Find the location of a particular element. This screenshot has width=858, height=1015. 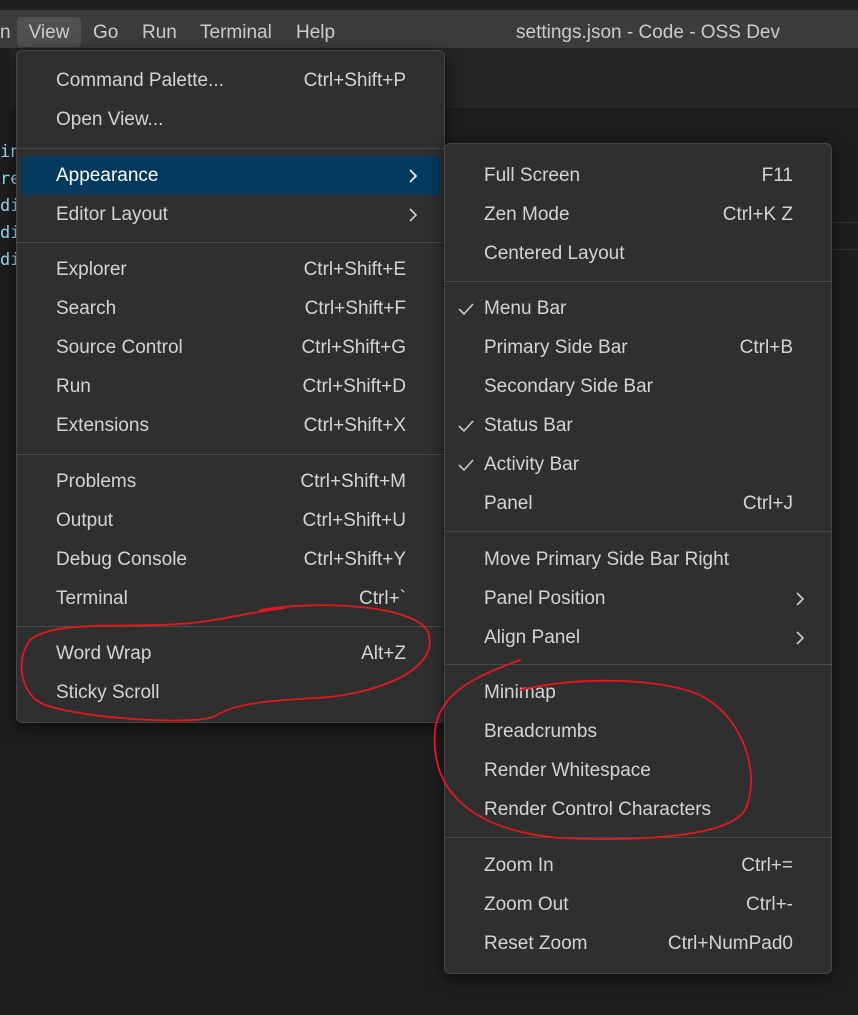

menu-item-search: Search Ctrl+Shift+F is located at coordinates (230, 308).